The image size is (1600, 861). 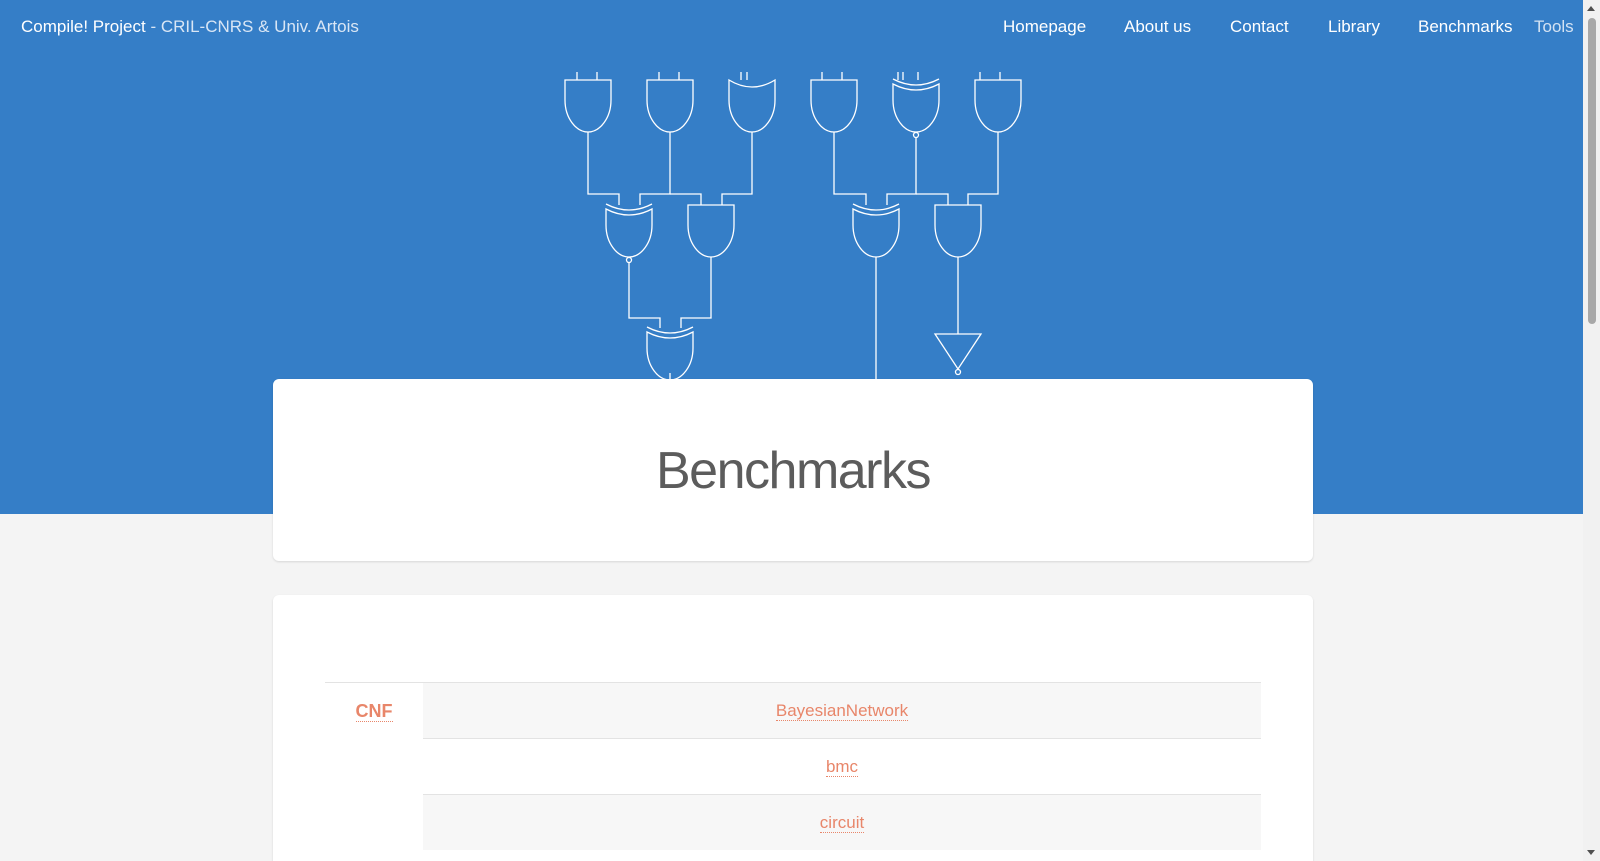 I want to click on table-cell: bmc, so click(x=842, y=766).